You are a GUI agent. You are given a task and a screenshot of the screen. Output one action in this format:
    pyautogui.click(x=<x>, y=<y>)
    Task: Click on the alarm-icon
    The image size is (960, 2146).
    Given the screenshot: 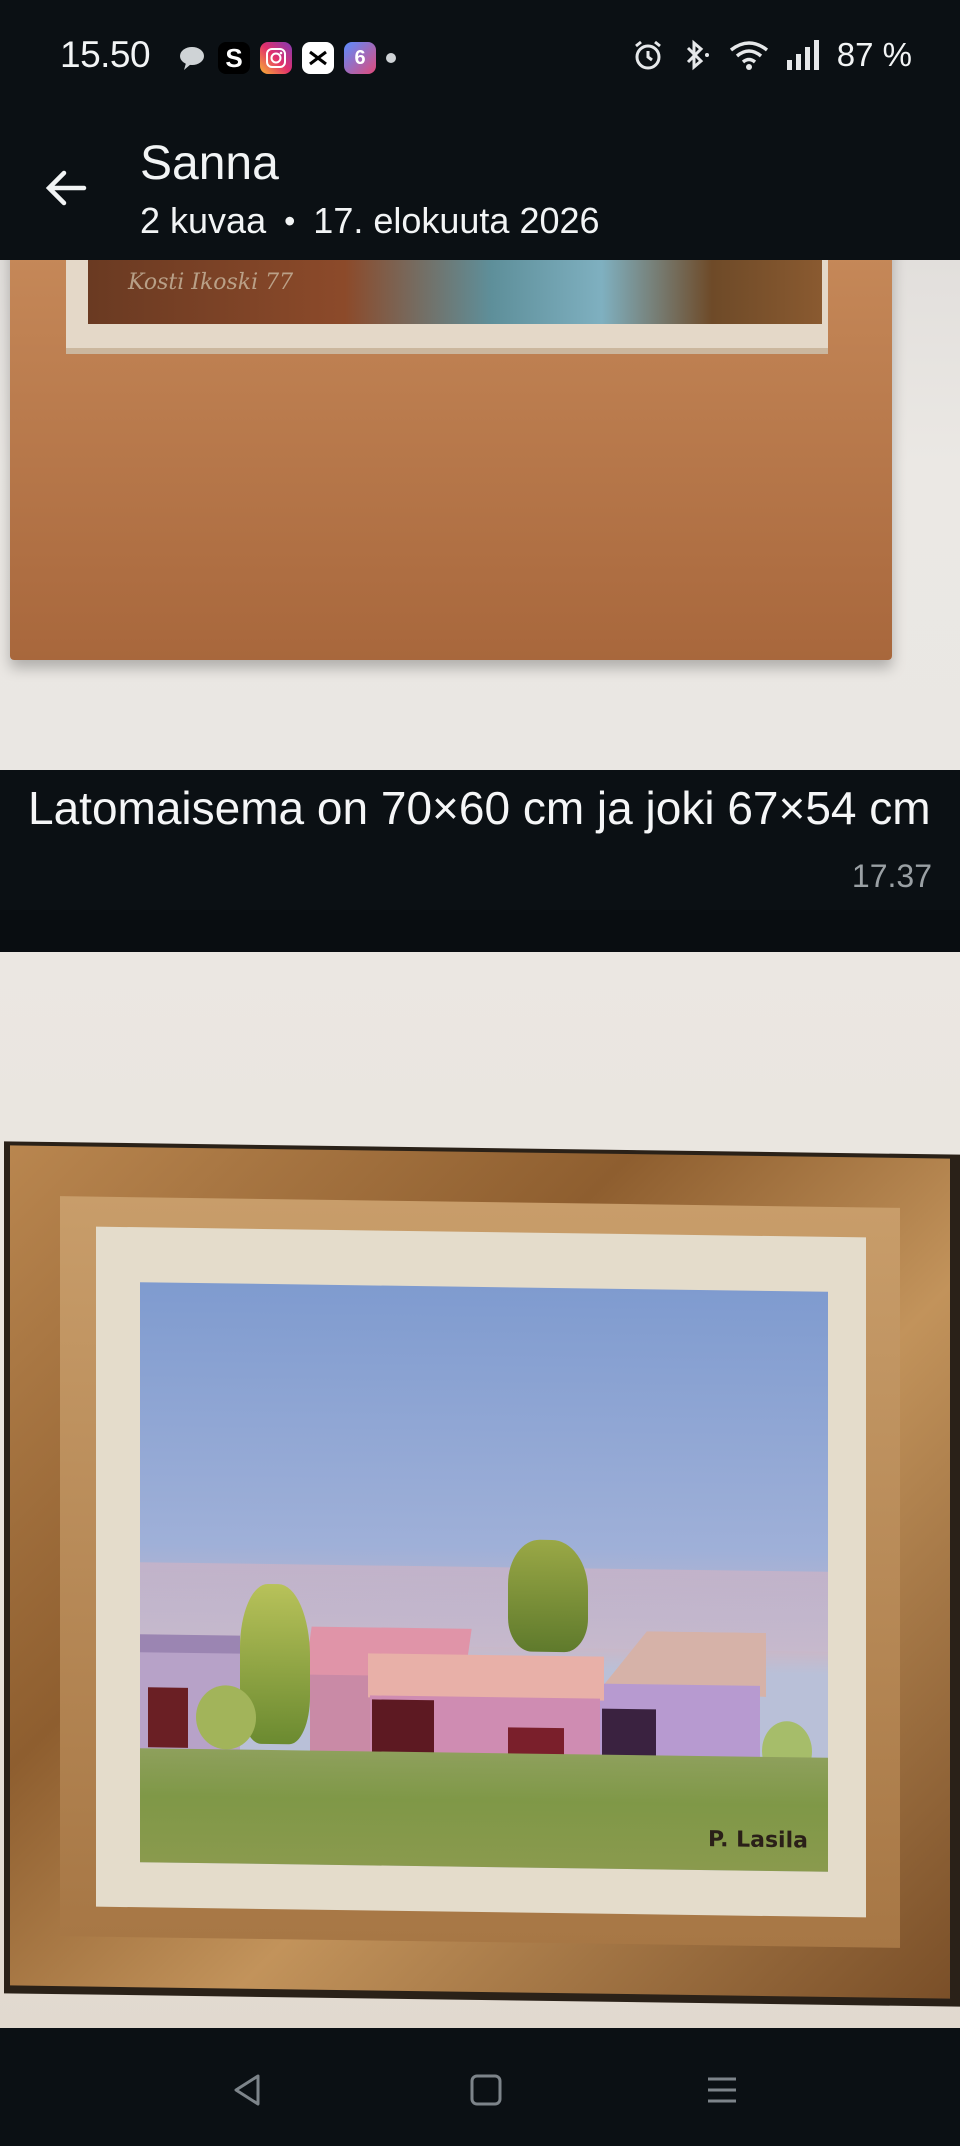 What is the action you would take?
    pyautogui.click(x=648, y=55)
    